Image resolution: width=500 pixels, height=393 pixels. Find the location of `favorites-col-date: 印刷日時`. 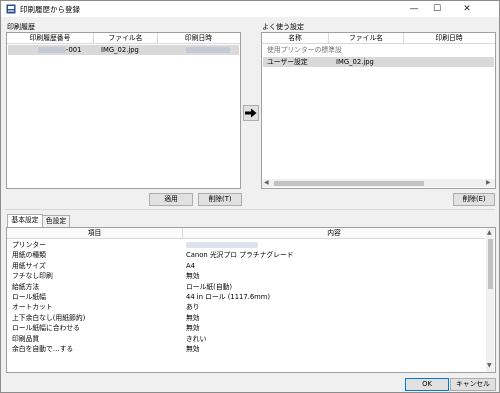

favorites-col-date: 印刷日時 is located at coordinates (449, 38).